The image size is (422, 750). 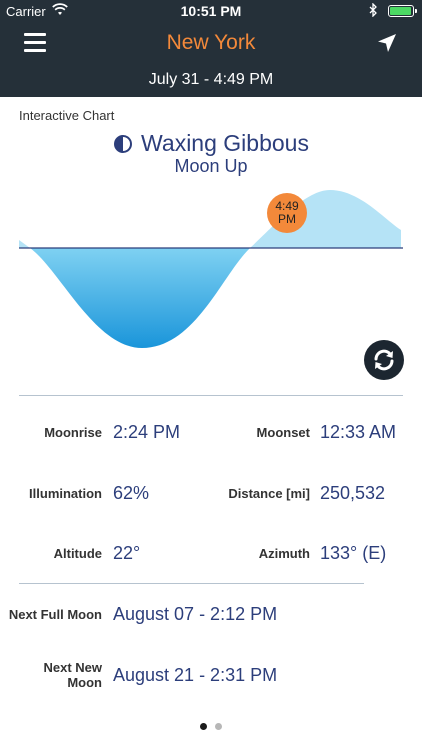 I want to click on azimuth-label: Azimuth, so click(x=284, y=553).